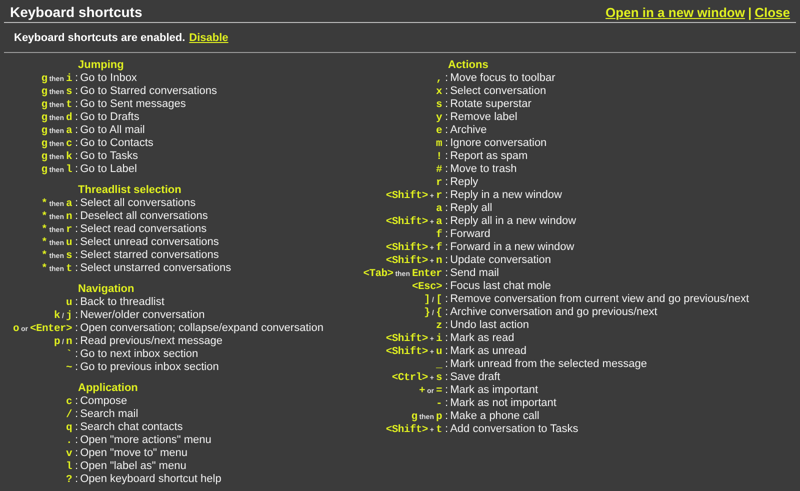 Image resolution: width=800 pixels, height=491 pixels. What do you see at coordinates (439, 365) in the screenshot?
I see `shortcut-key: _` at bounding box center [439, 365].